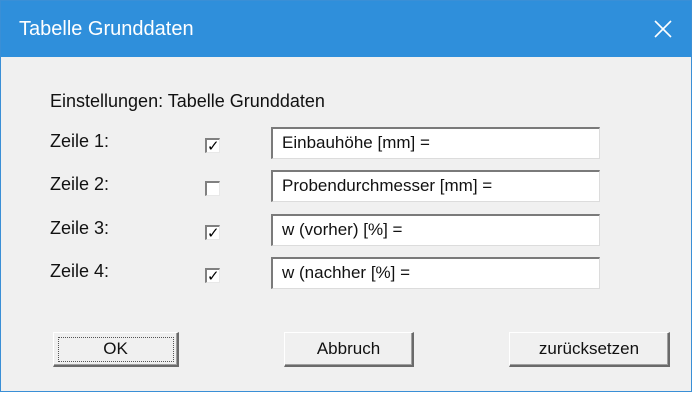 The image size is (694, 394). I want to click on row-3-label: Zeile 3:, so click(80, 228).